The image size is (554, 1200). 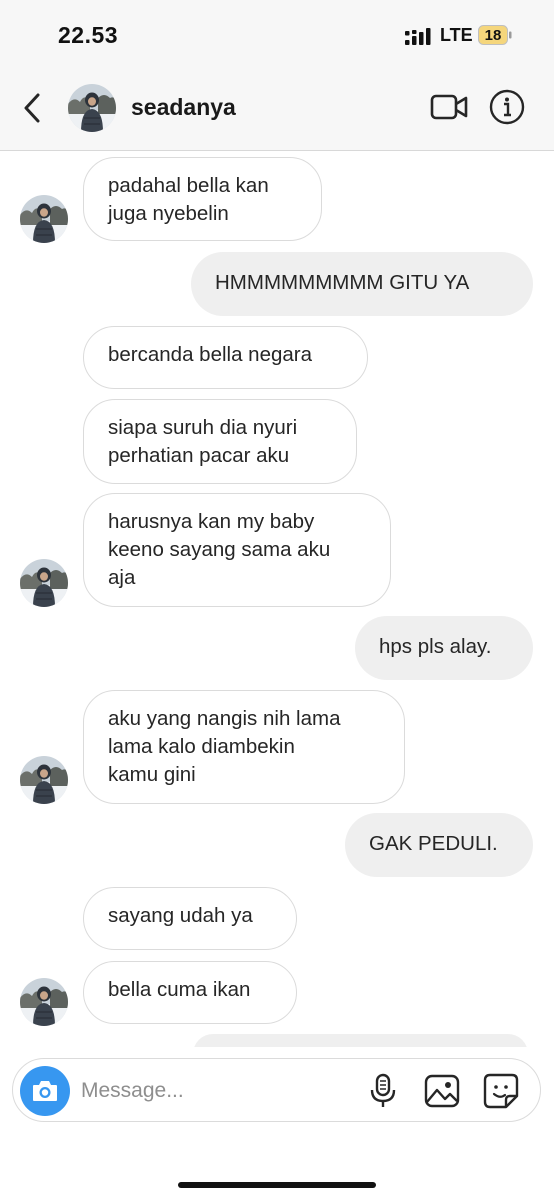 What do you see at coordinates (507, 107) in the screenshot?
I see `info-icon` at bounding box center [507, 107].